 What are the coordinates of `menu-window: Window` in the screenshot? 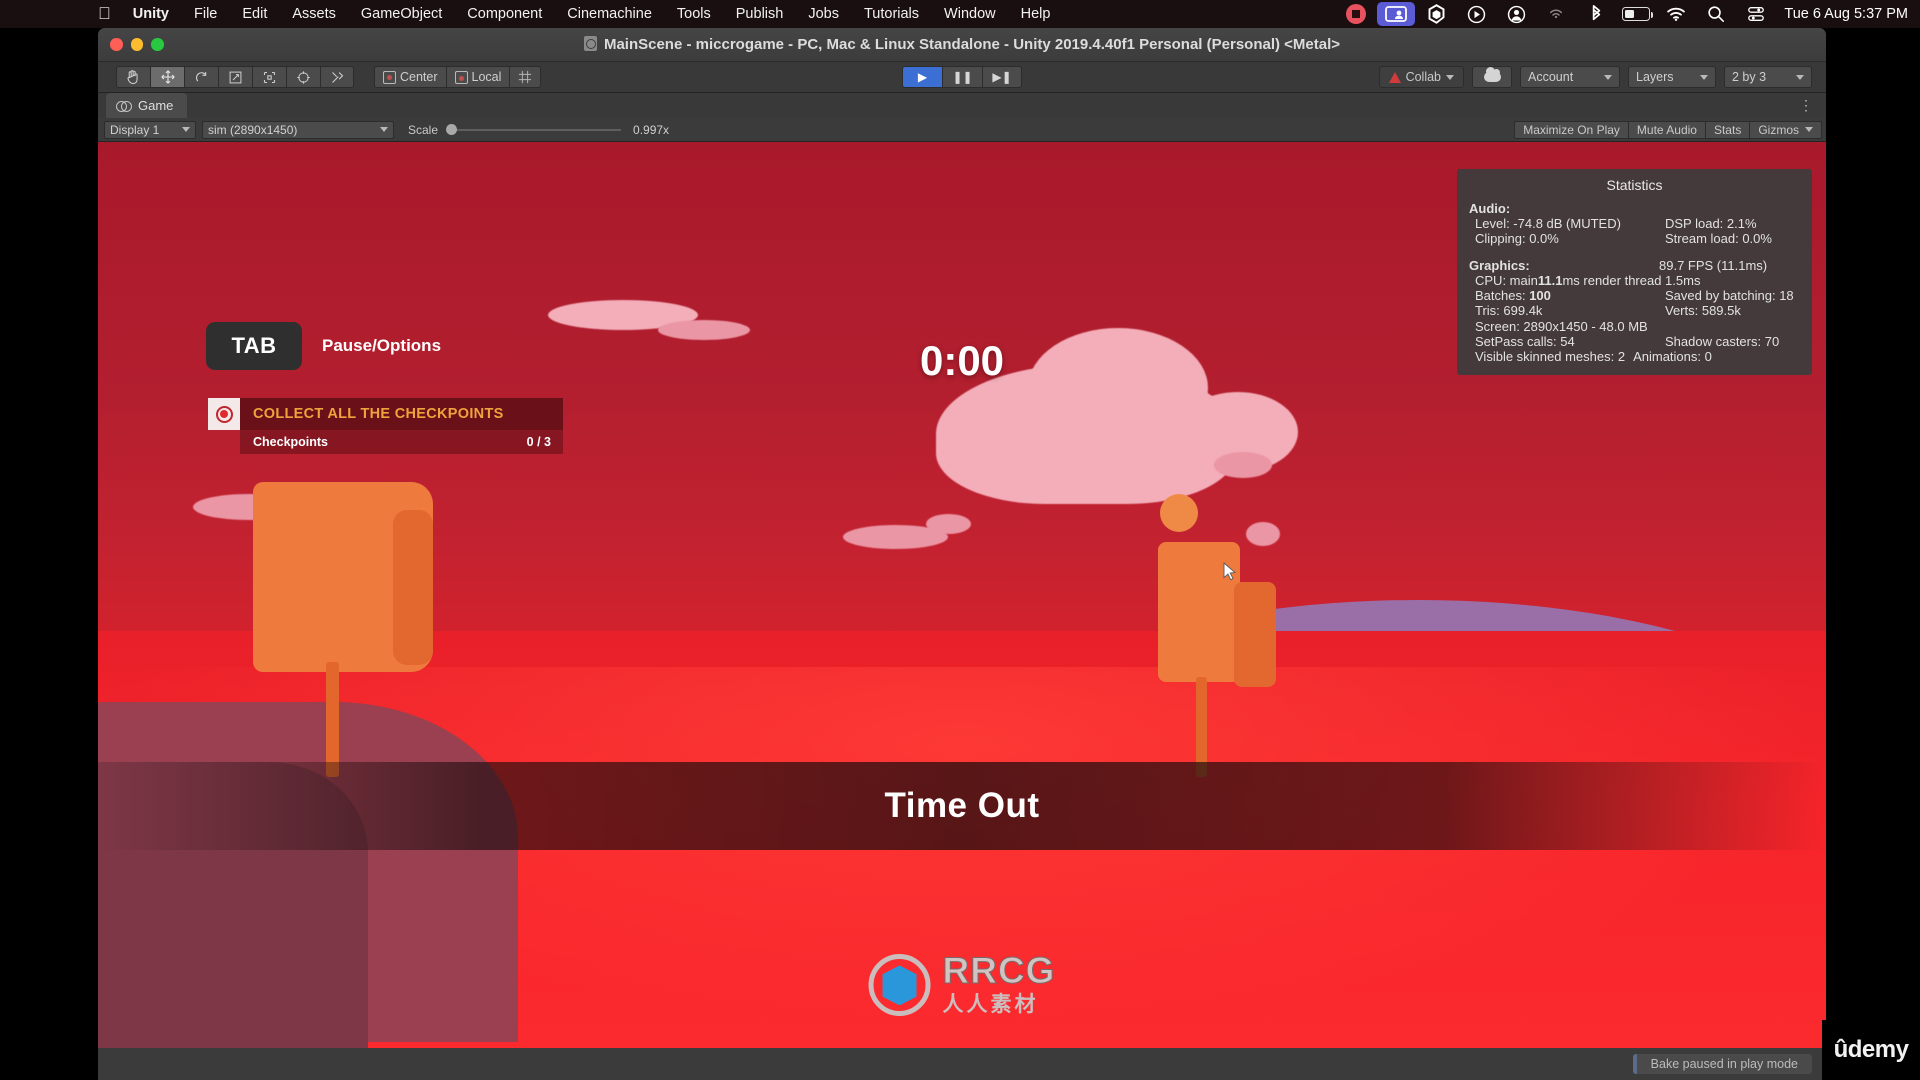 It's located at (970, 14).